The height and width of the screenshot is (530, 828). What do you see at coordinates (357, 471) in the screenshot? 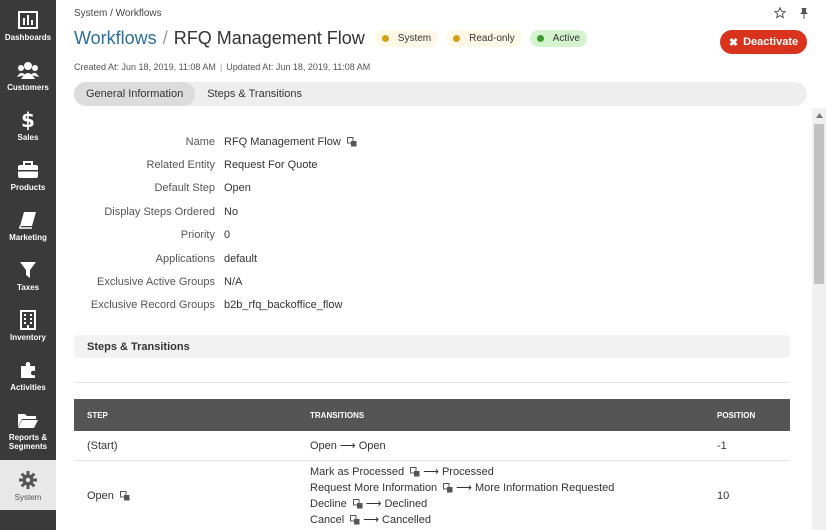
I see `transition-name: Mark as Processed` at bounding box center [357, 471].